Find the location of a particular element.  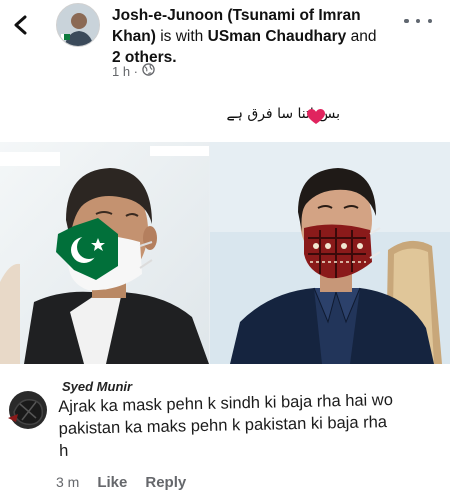

like-button: Like is located at coordinates (112, 482).